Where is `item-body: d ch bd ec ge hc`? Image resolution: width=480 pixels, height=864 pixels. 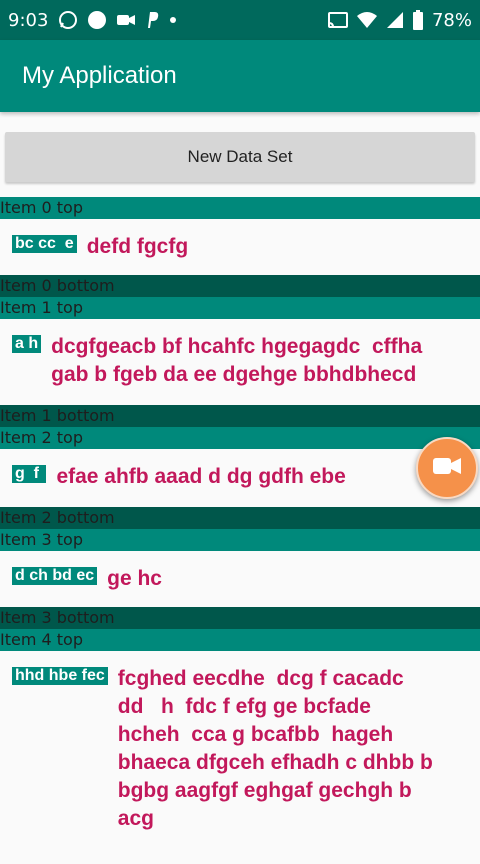 item-body: d ch bd ec ge hc is located at coordinates (240, 579).